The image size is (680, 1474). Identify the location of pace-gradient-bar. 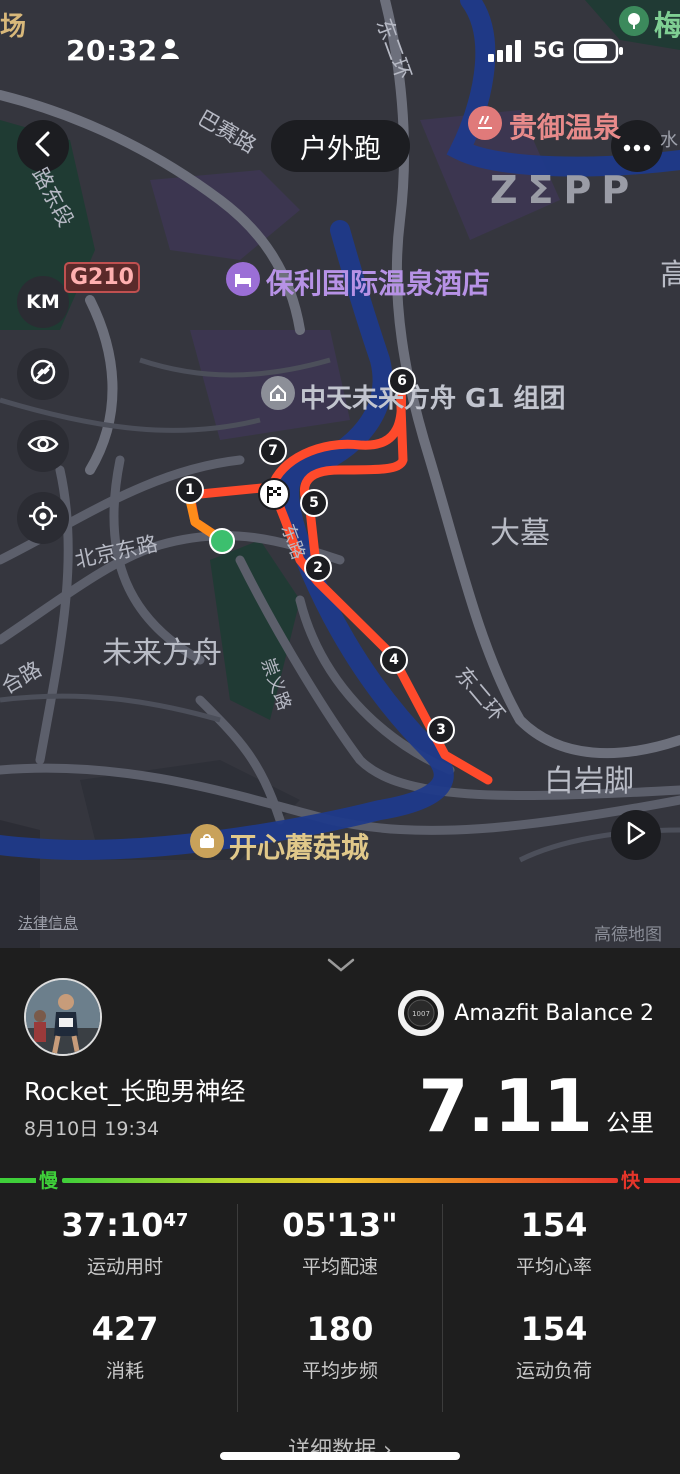
(340, 1180).